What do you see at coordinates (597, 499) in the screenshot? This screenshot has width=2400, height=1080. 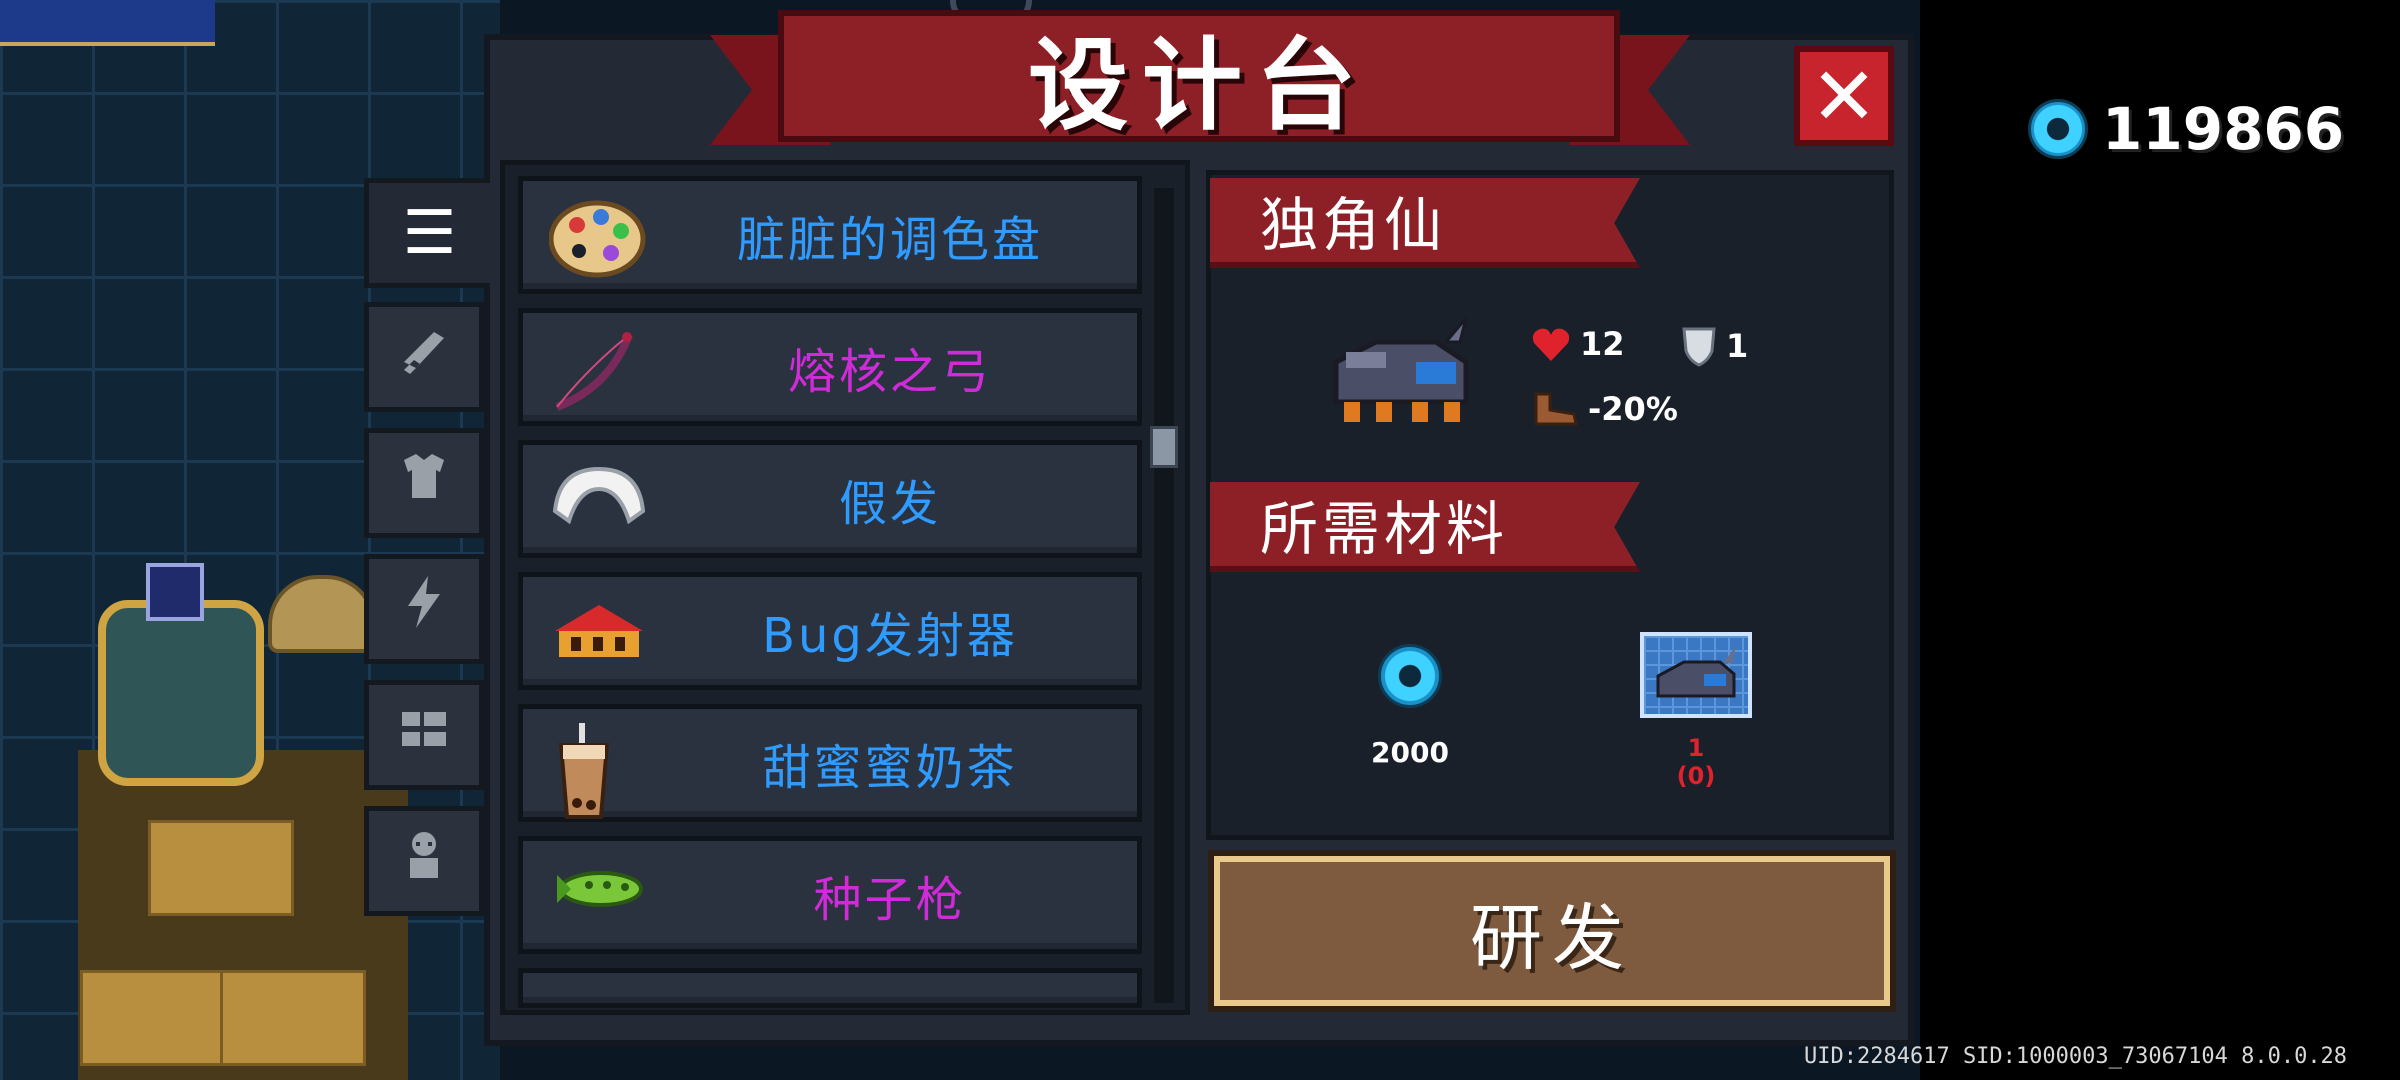 I see `wig-icon` at bounding box center [597, 499].